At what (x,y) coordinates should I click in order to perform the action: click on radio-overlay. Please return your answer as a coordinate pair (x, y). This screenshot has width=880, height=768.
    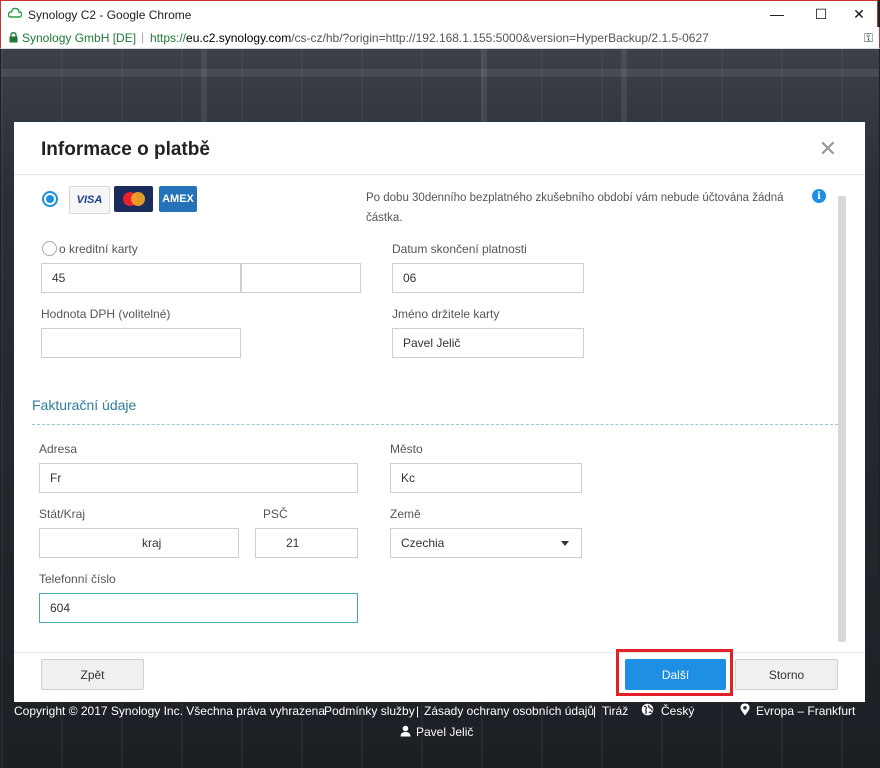
    Looking at the image, I should click on (49, 248).